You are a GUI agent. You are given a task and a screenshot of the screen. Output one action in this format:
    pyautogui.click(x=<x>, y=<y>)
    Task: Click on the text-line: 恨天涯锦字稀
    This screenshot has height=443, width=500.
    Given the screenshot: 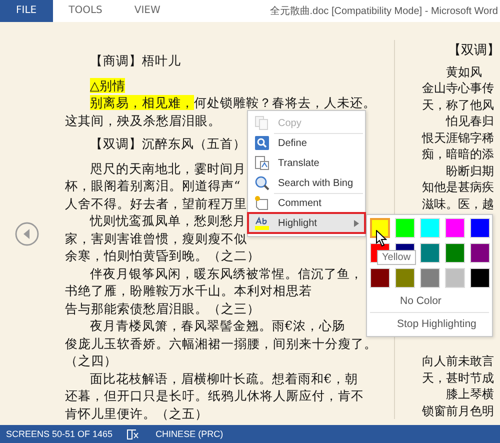 What is the action you would take?
    pyautogui.click(x=458, y=138)
    